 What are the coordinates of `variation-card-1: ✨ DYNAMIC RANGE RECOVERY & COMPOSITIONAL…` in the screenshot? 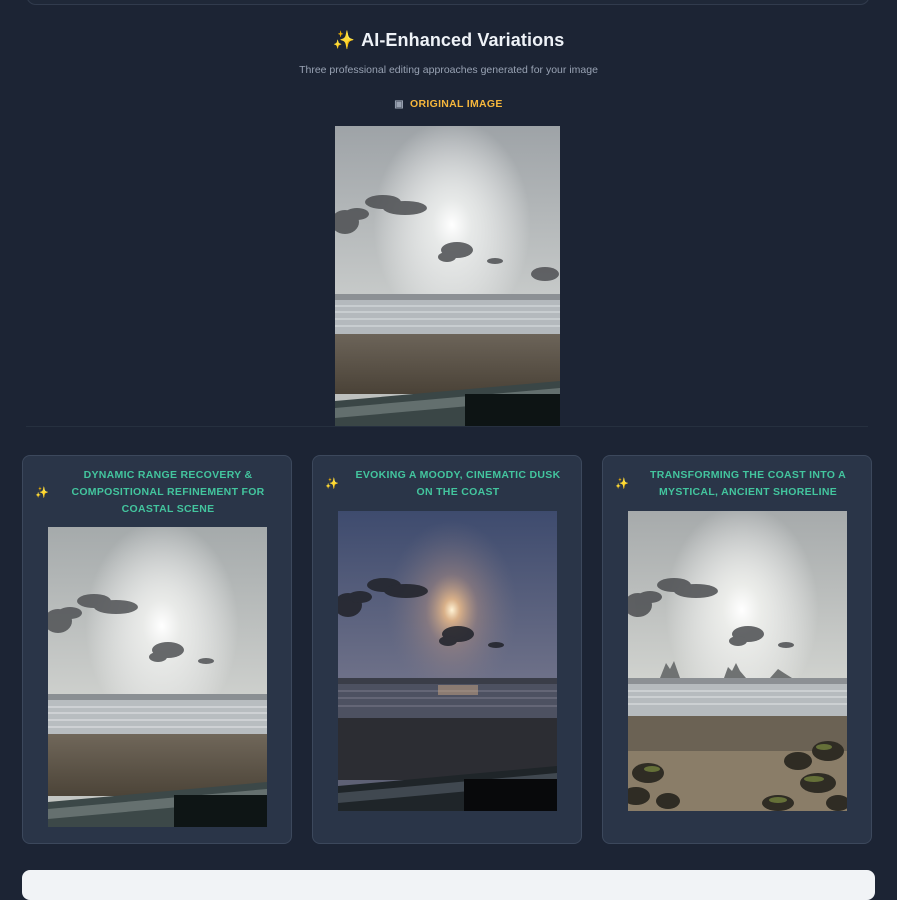 It's located at (157, 649).